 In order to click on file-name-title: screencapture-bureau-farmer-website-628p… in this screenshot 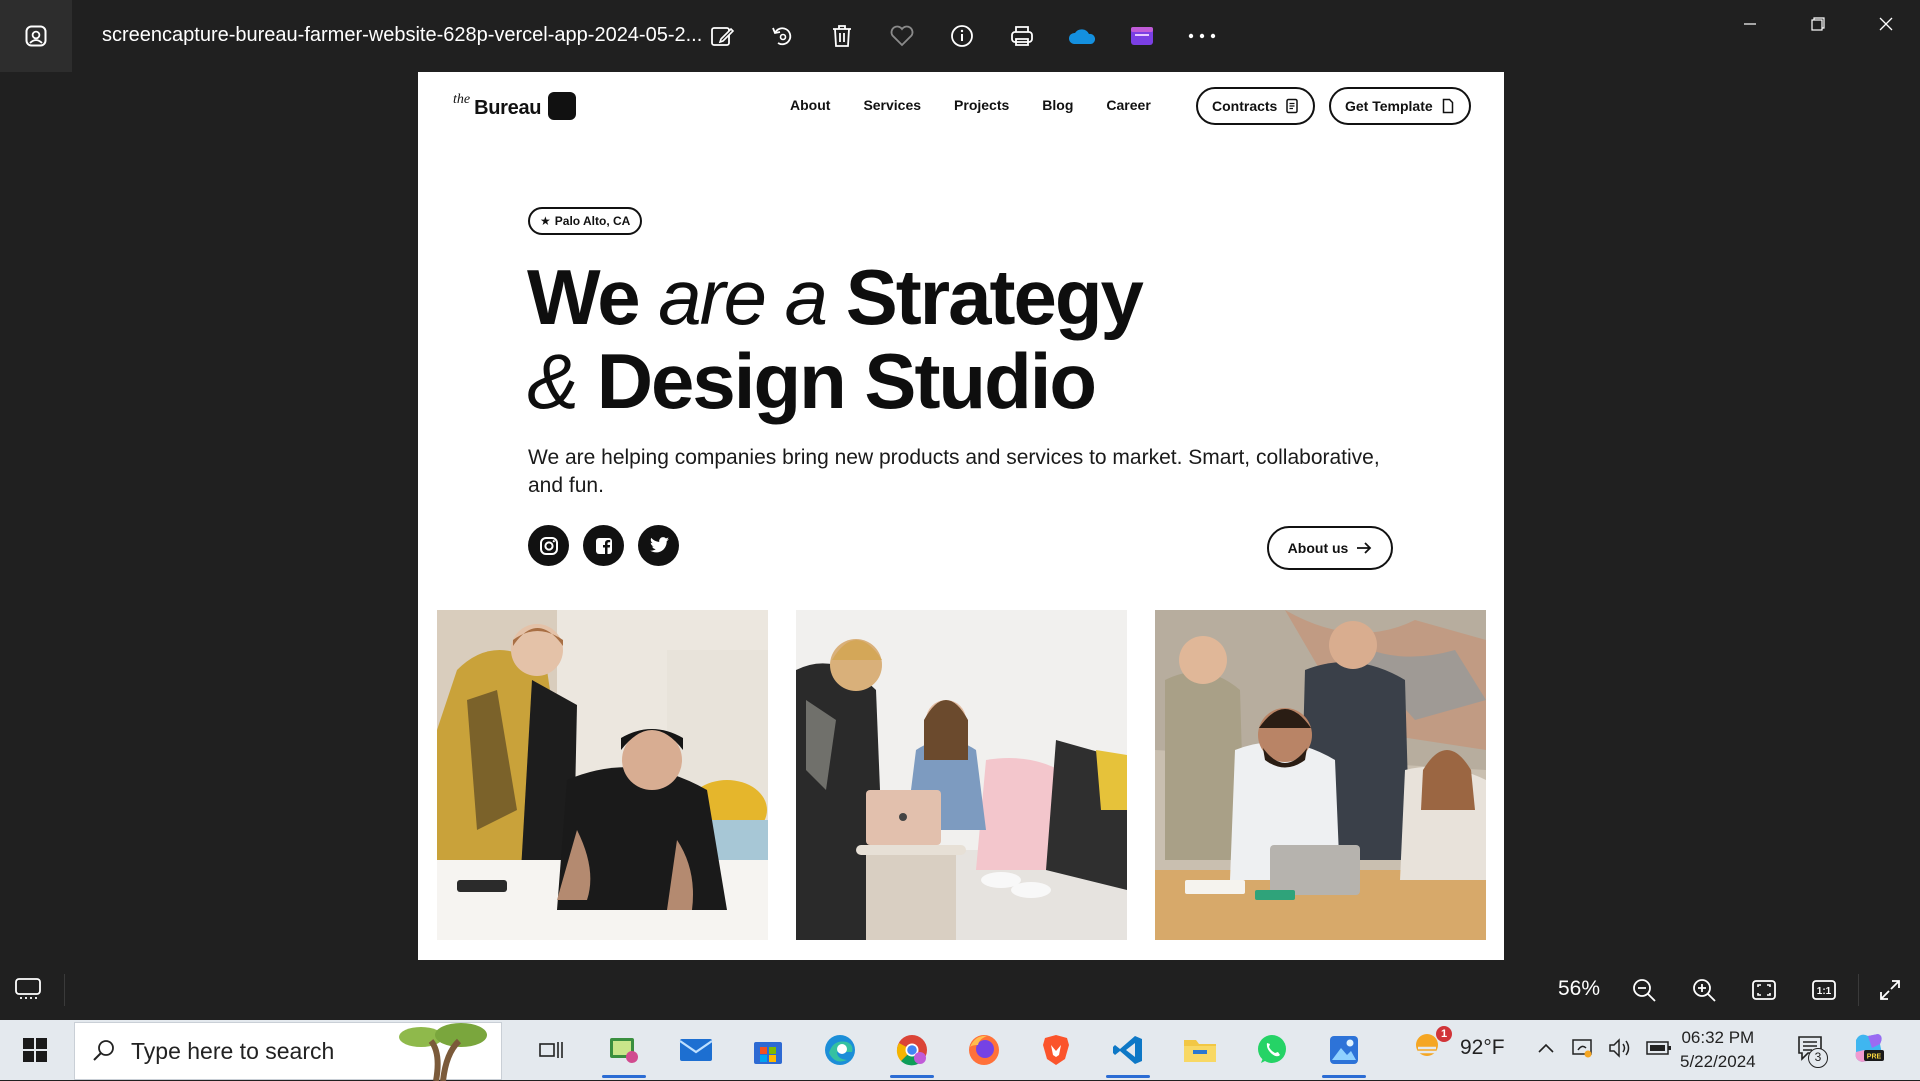, I will do `click(402, 35)`.